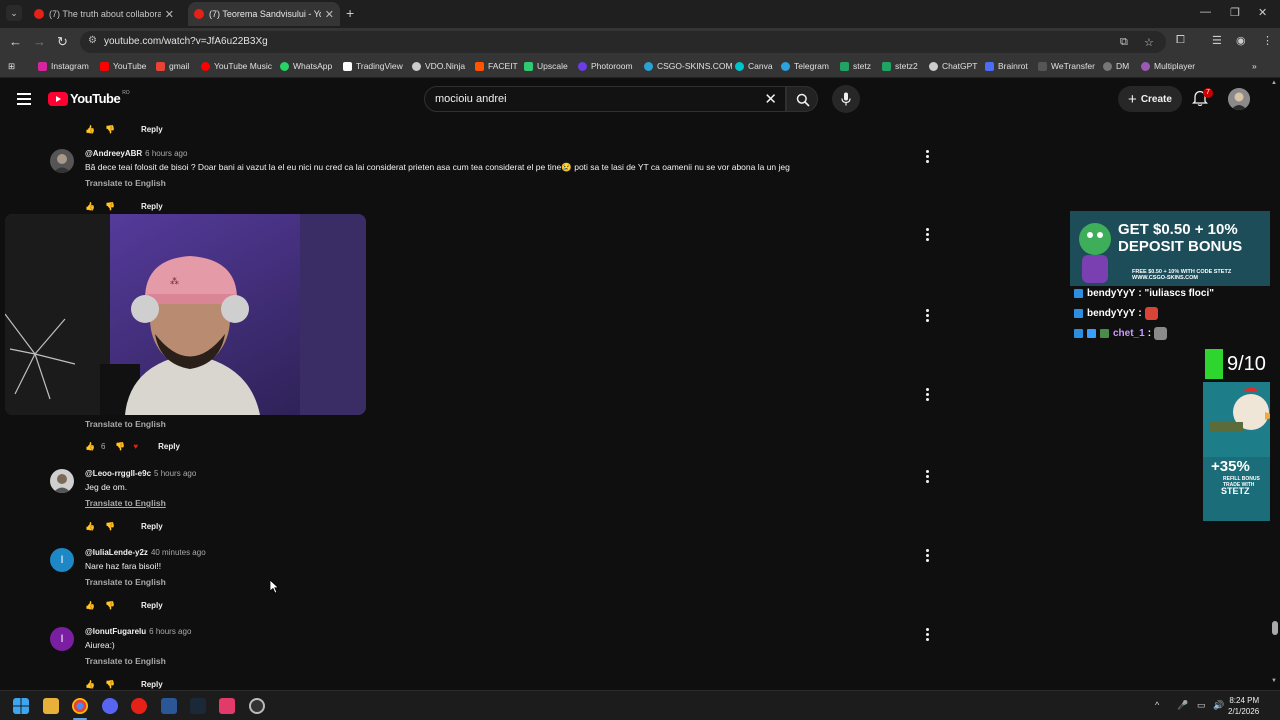 Image resolution: width=1280 pixels, height=720 pixels. I want to click on bookmark-instagram: Instagram, so click(63, 66).